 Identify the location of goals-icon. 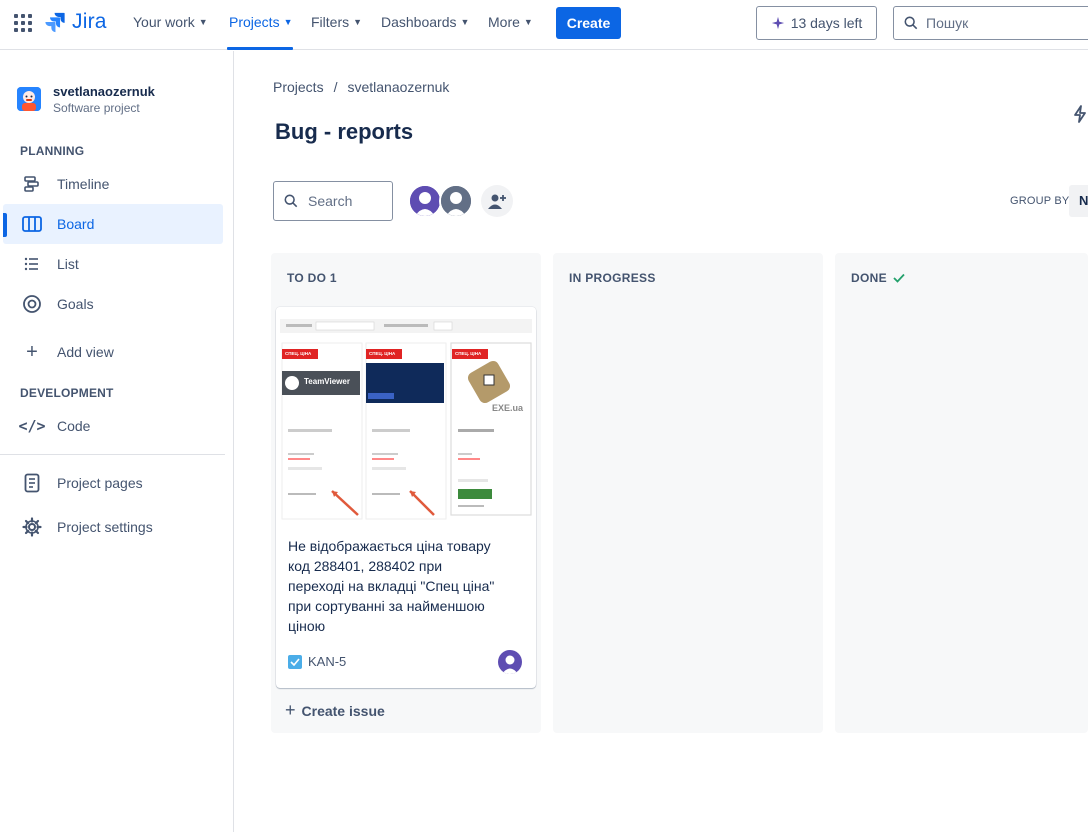
(32, 304).